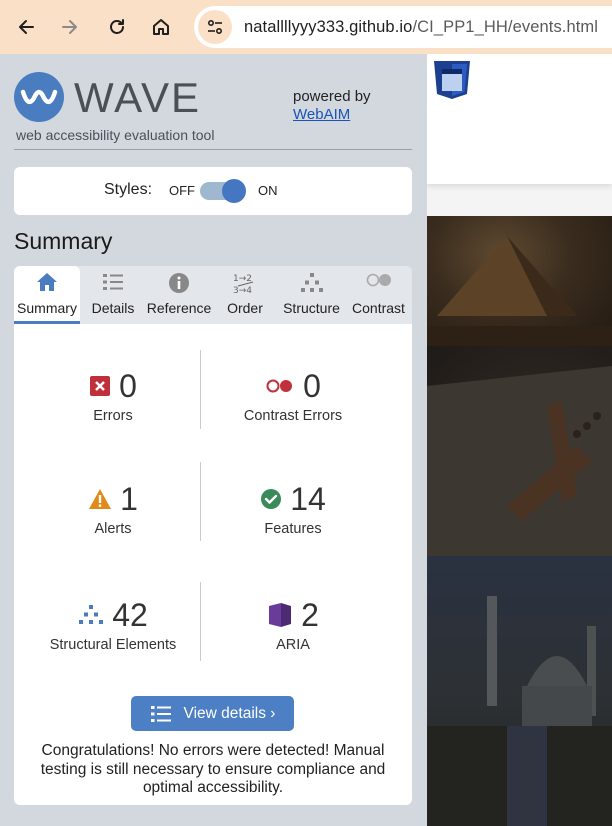 This screenshot has width=612, height=826. Describe the element at coordinates (47, 308) in the screenshot. I see `tab-label: Summary` at that location.